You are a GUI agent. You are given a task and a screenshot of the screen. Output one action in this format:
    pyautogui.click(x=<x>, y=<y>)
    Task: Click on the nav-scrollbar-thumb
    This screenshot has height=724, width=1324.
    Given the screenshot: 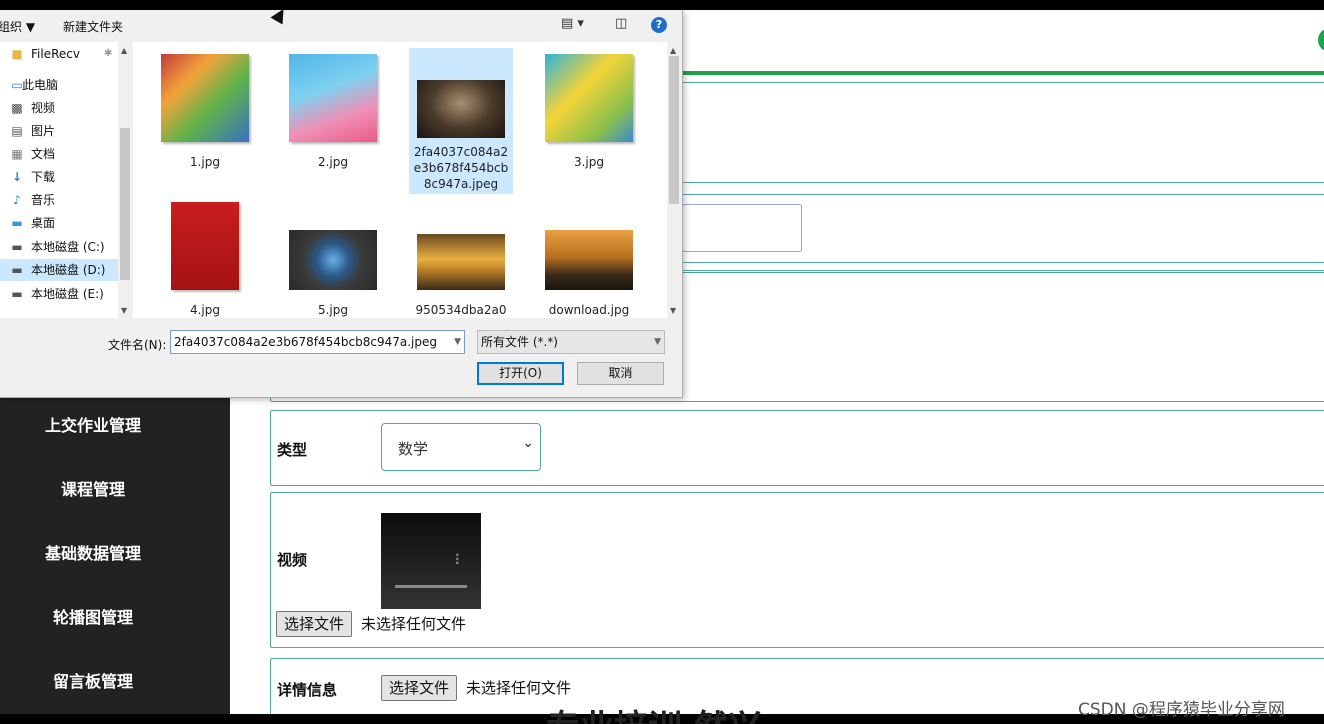 What is the action you would take?
    pyautogui.click(x=125, y=204)
    